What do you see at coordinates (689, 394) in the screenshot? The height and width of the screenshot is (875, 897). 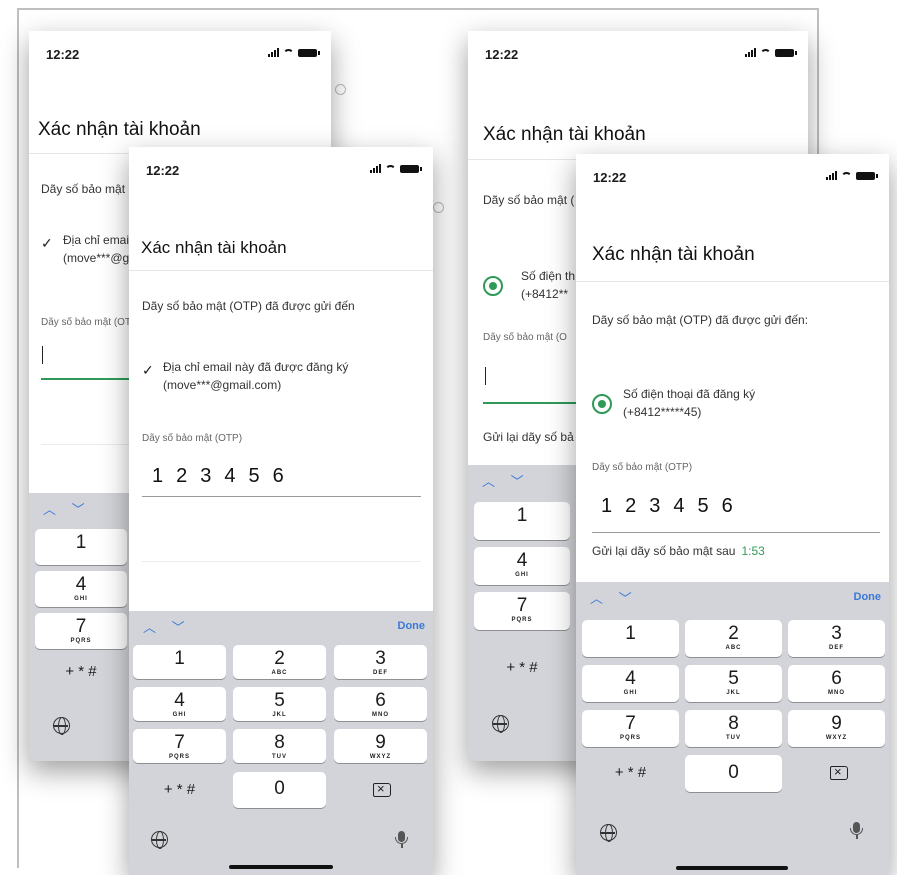 I see `phone-line-1: Số điện thoại đã đăng ký` at bounding box center [689, 394].